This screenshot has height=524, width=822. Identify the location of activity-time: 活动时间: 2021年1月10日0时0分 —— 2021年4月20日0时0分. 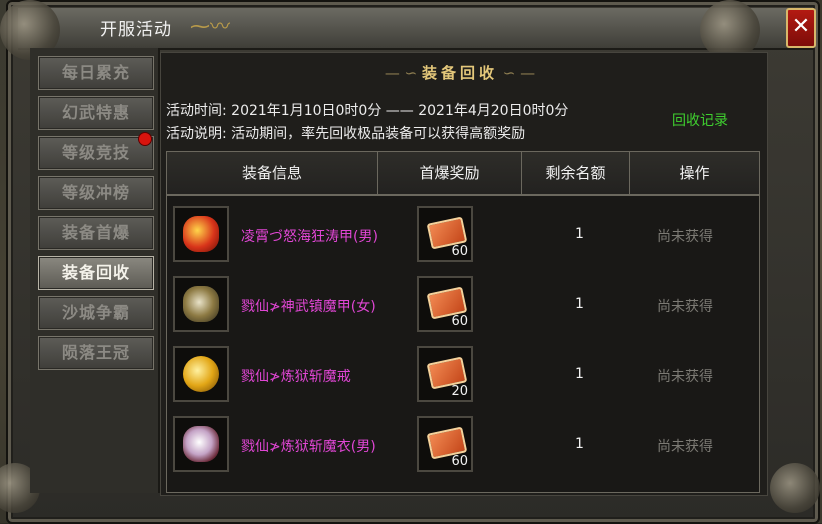
(367, 111).